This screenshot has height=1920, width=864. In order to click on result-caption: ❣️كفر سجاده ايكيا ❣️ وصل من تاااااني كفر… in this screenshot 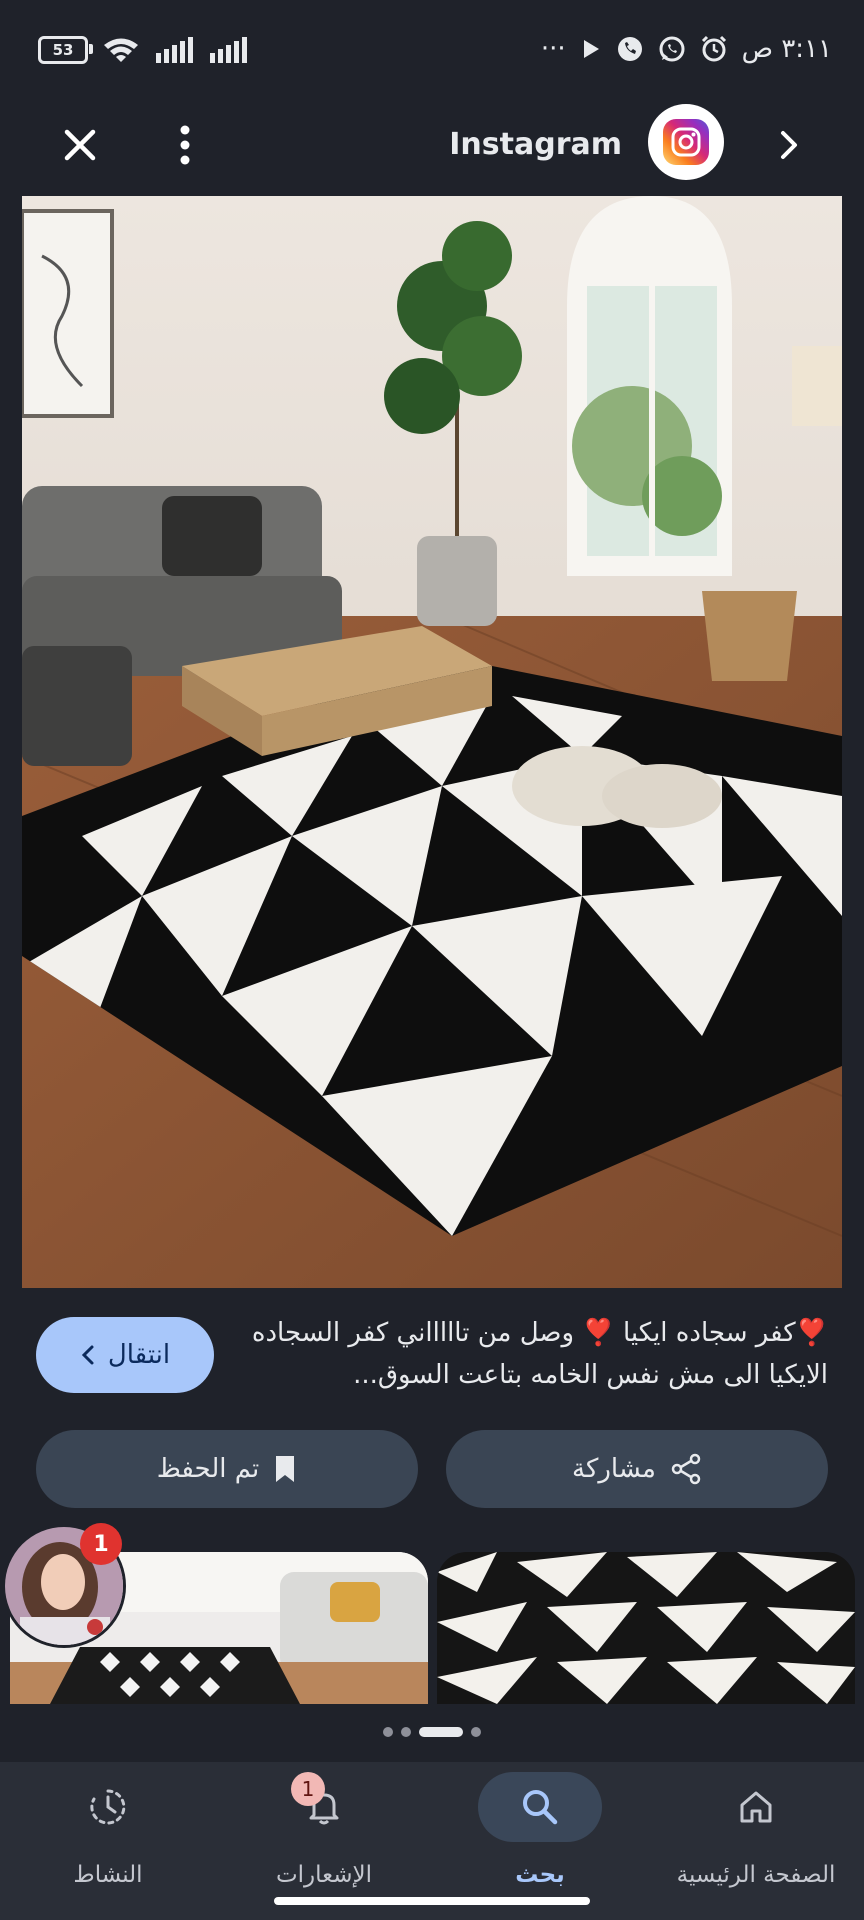, I will do `click(539, 1354)`.